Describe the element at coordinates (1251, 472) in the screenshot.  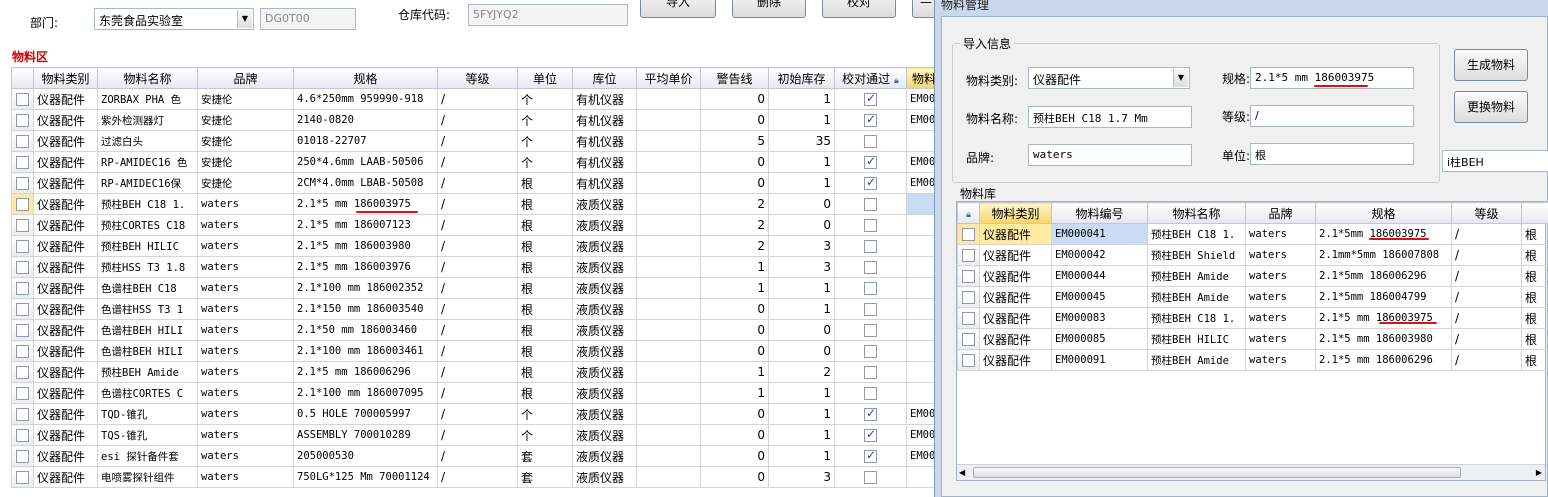
I see `horizontal-scrollbar: ◀ ▶` at that location.